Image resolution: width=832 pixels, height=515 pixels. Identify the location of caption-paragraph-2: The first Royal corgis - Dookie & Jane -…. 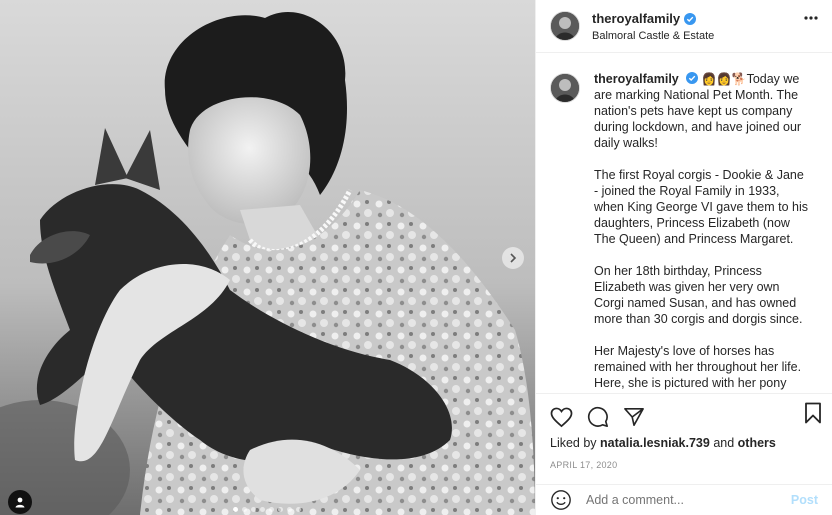
(701, 207).